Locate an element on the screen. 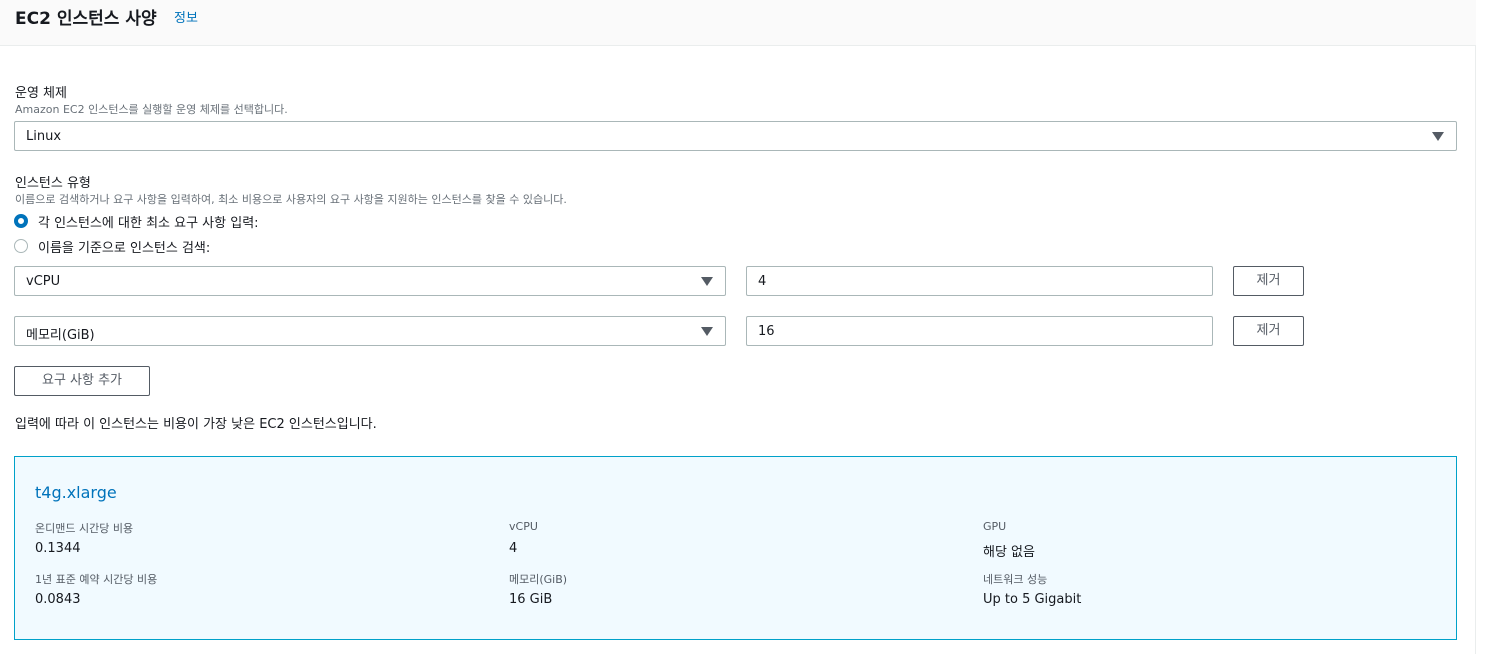  instance-name: t4g.xlarge is located at coordinates (76, 492).